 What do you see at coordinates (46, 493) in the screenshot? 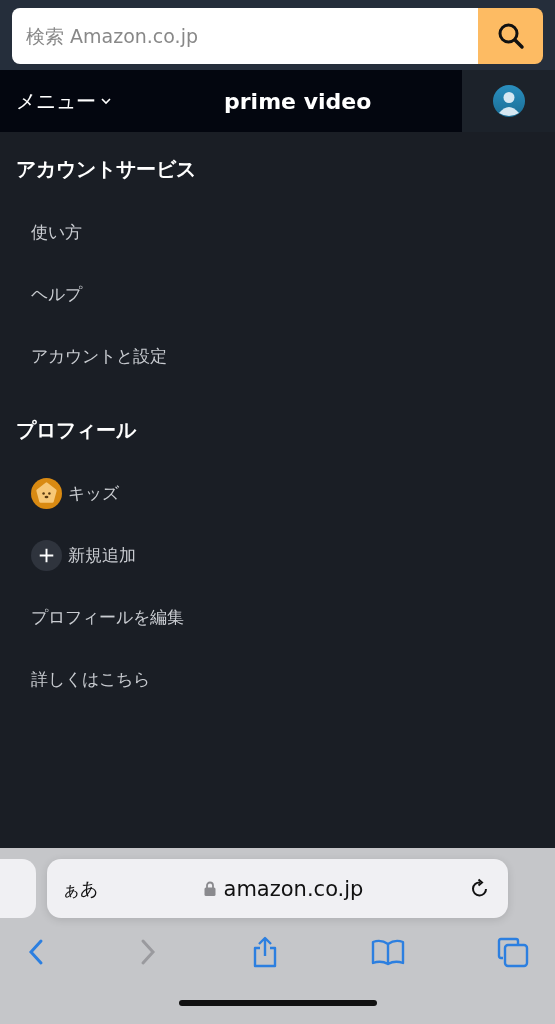
I see `kids-avatar-icon` at bounding box center [46, 493].